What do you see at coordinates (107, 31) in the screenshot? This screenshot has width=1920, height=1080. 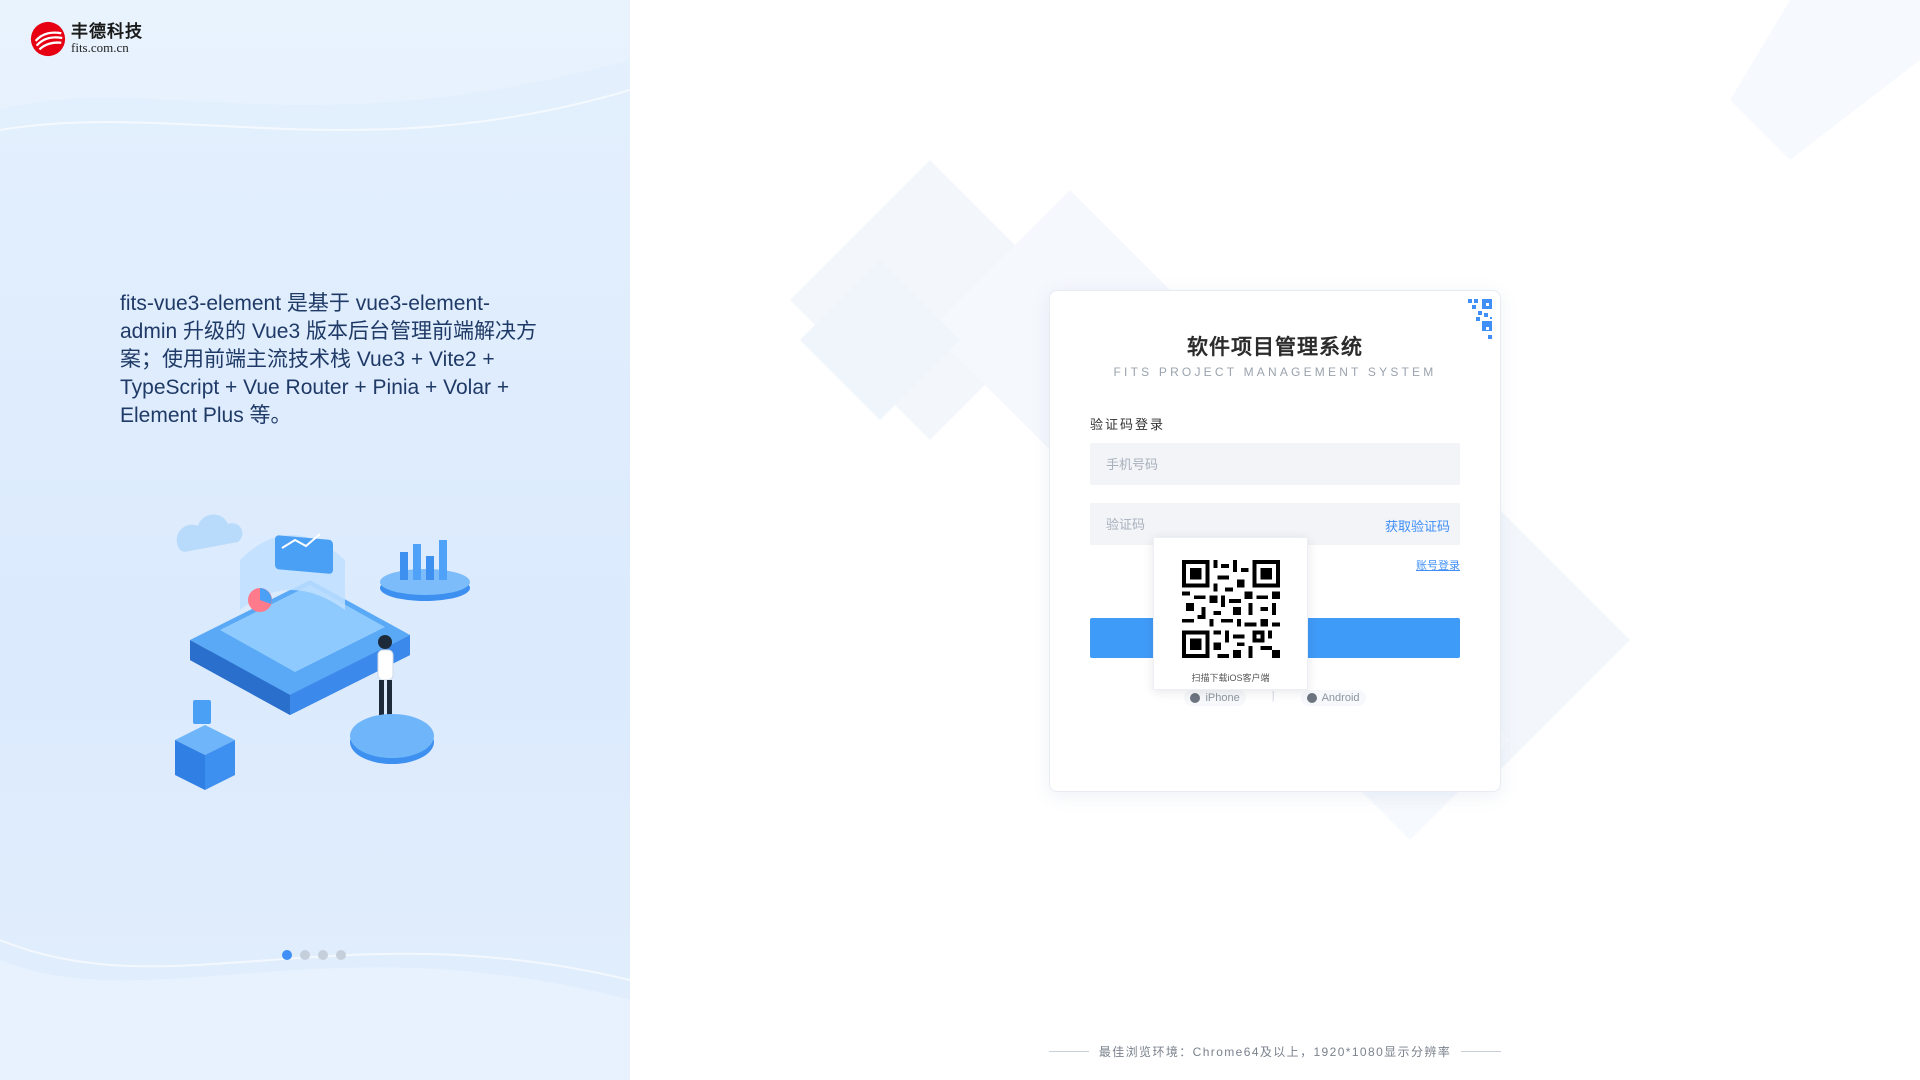 I see `brand-name: 丰德科技` at bounding box center [107, 31].